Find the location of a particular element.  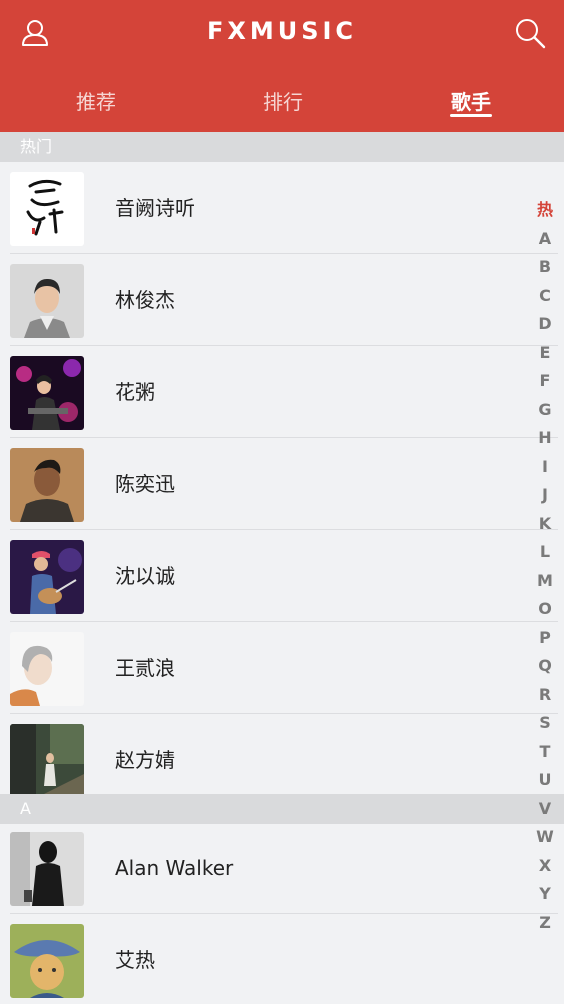

index-letter: J is located at coordinates (545, 495).